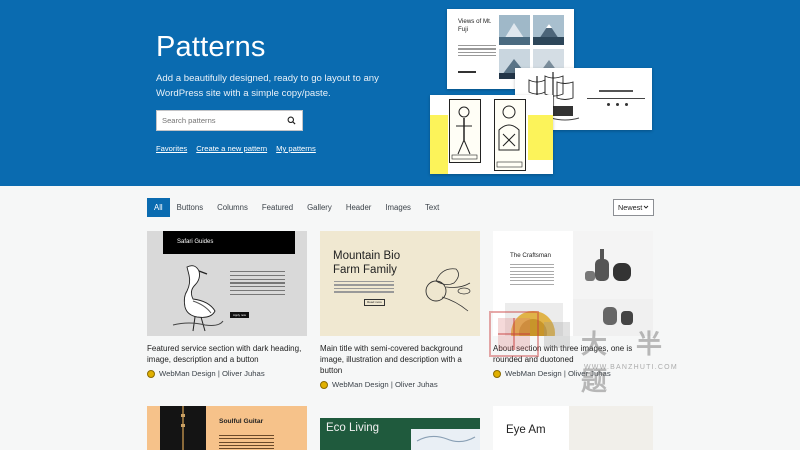 The width and height of the screenshot is (800, 450). I want to click on thumb-button: Apply now, so click(239, 315).